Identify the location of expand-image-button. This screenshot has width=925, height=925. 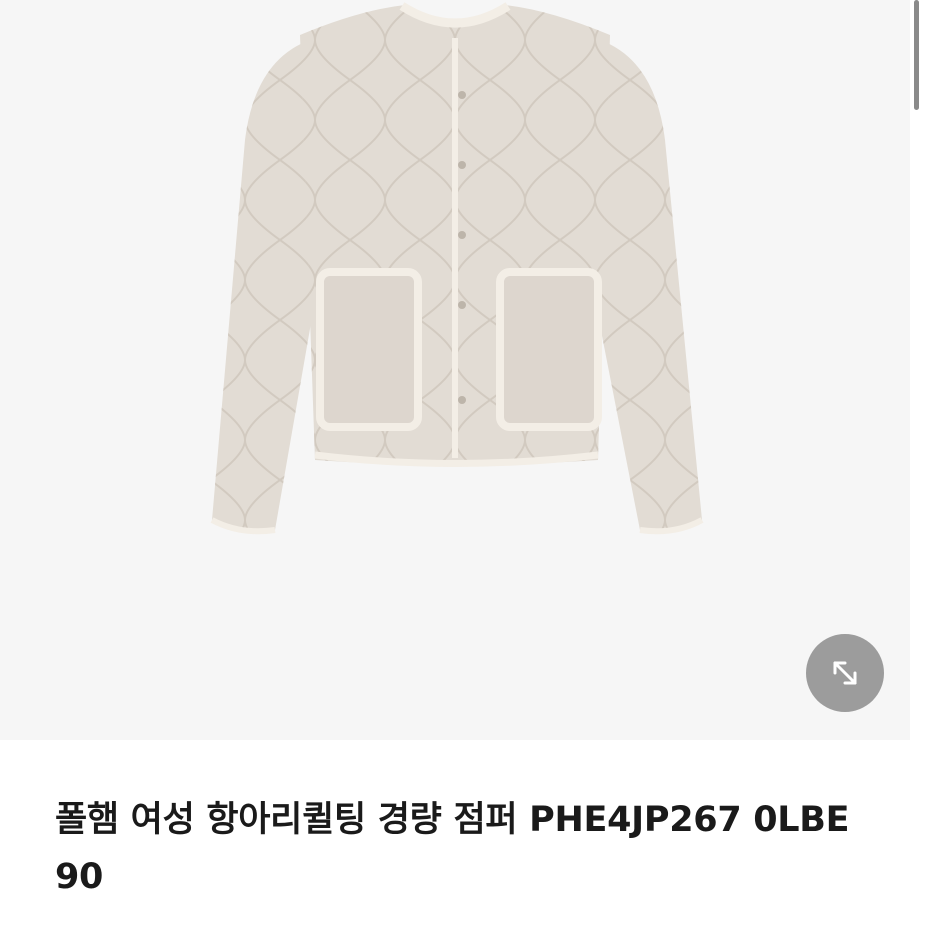
(845, 673).